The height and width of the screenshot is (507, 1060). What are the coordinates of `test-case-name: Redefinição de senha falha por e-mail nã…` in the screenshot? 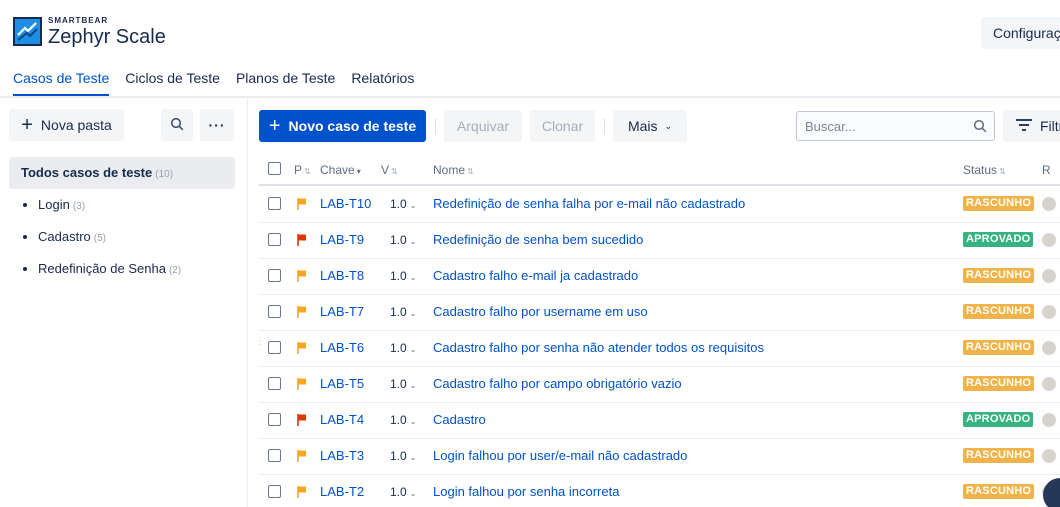 It's located at (589, 203).